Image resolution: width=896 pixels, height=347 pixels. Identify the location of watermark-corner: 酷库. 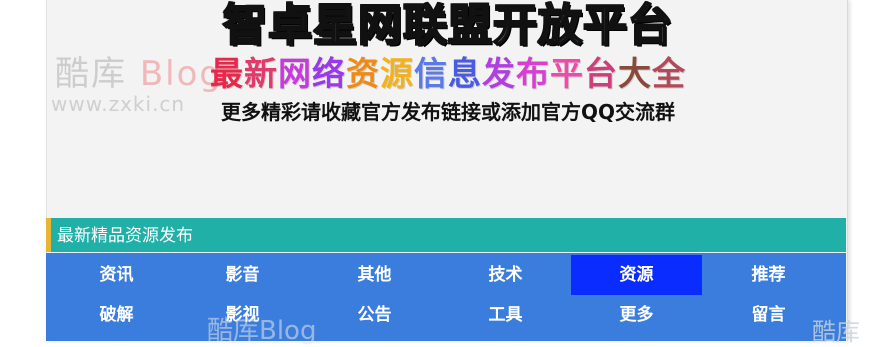
(836, 332).